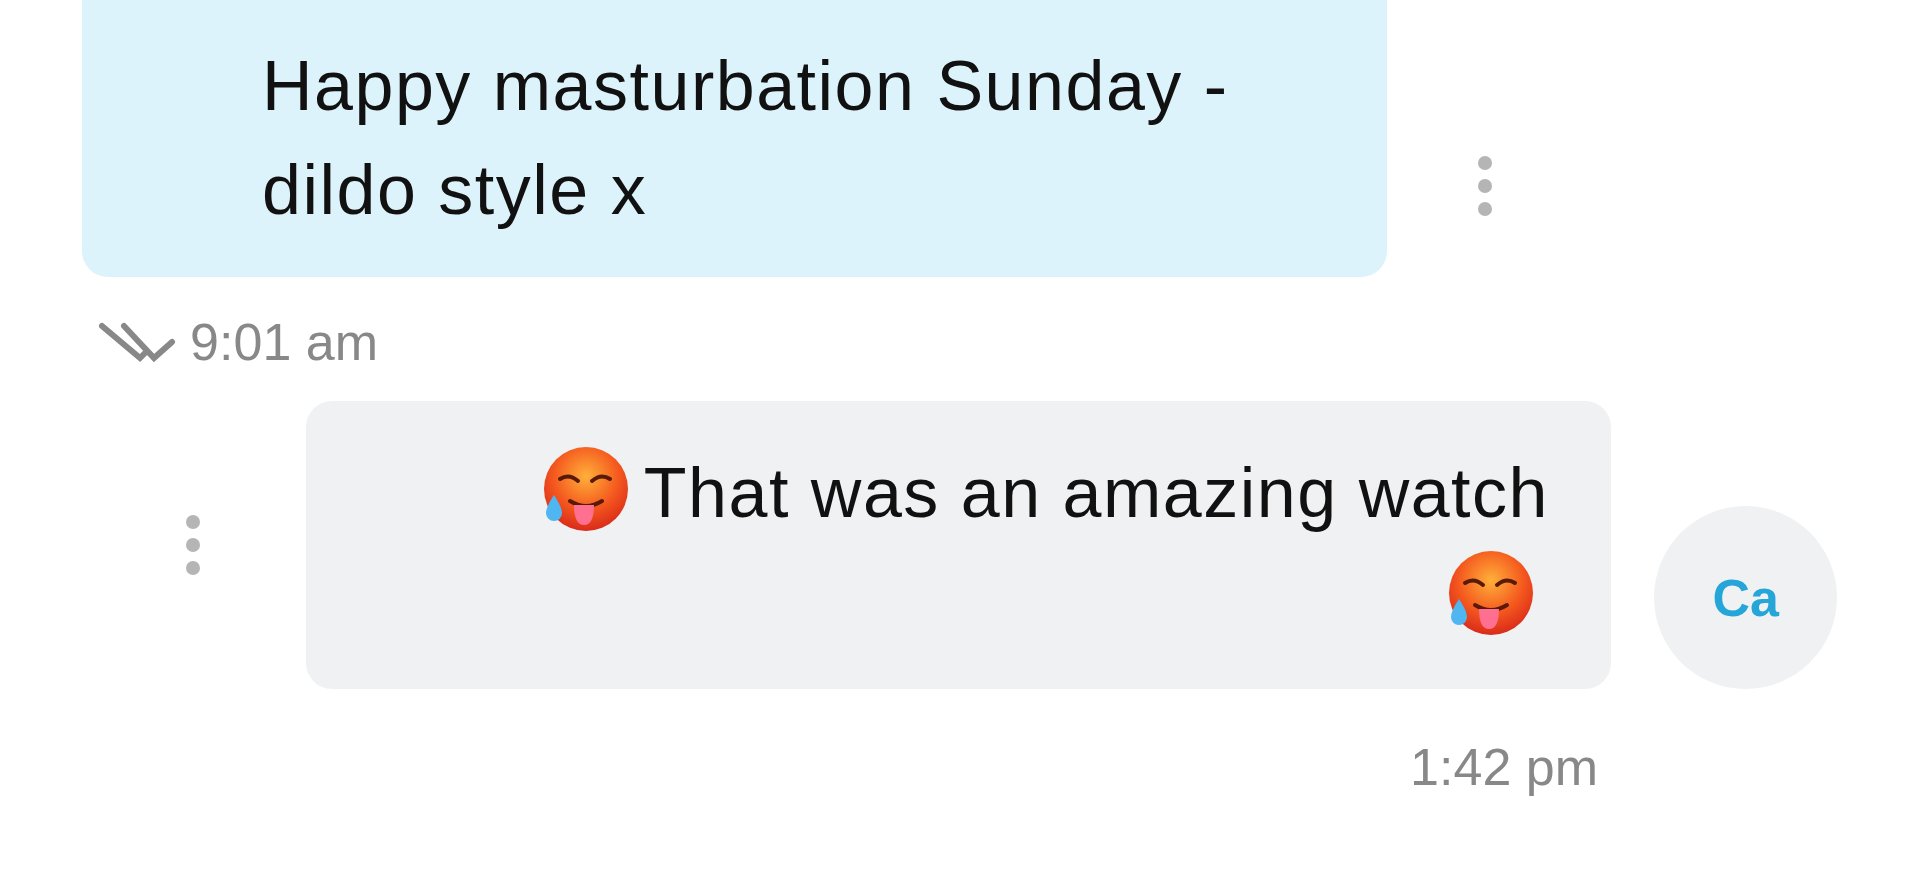 This screenshot has width=1920, height=882. Describe the element at coordinates (1504, 767) in the screenshot. I see `message-time: 1:42 pm` at that location.